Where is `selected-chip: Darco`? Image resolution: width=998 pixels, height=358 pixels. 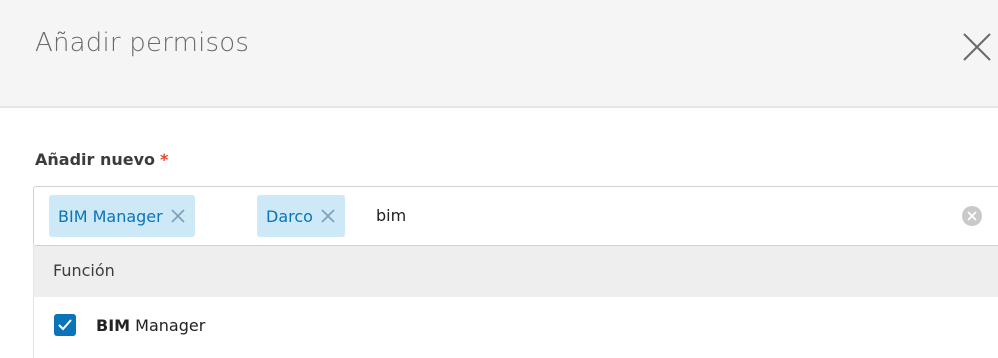
selected-chip: Darco is located at coordinates (301, 216).